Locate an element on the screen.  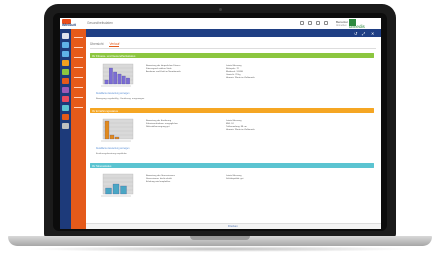
app-logo: iMelSuit is located at coordinates (71, 23).